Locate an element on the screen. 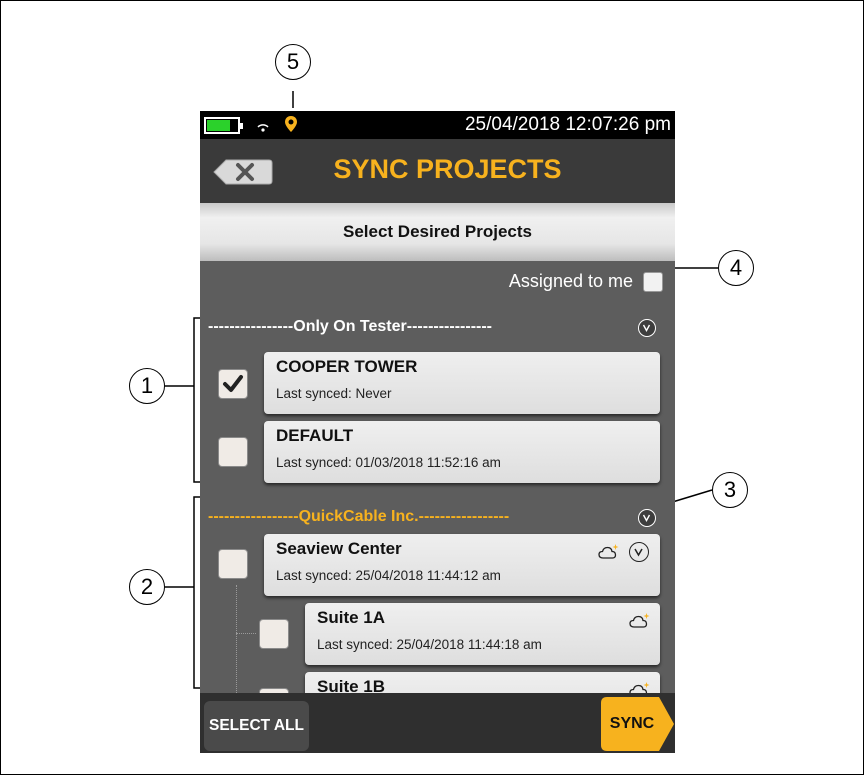  callout-3: 3 is located at coordinates (730, 490).